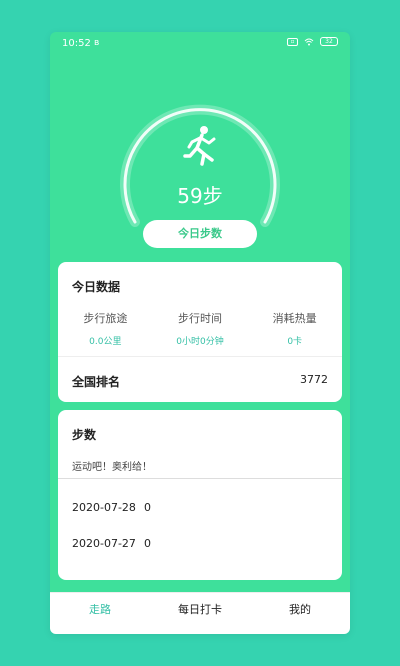 The height and width of the screenshot is (666, 400). Describe the element at coordinates (294, 318) in the screenshot. I see `stat-label: 消耗热量` at that location.